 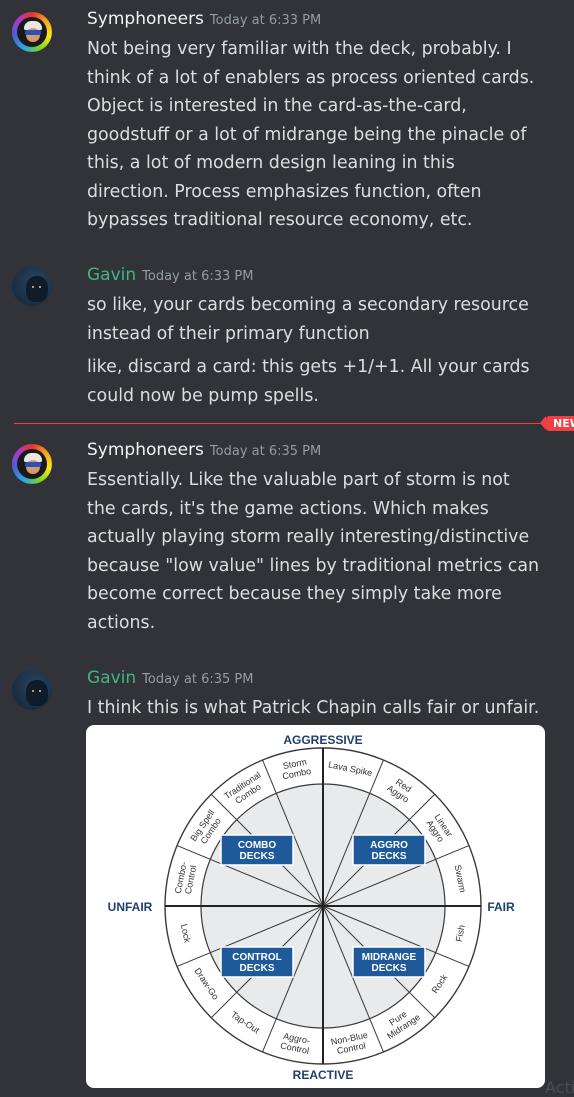 I want to click on message-header: Symphoneers Today at 6:35 PM, so click(x=204, y=450).